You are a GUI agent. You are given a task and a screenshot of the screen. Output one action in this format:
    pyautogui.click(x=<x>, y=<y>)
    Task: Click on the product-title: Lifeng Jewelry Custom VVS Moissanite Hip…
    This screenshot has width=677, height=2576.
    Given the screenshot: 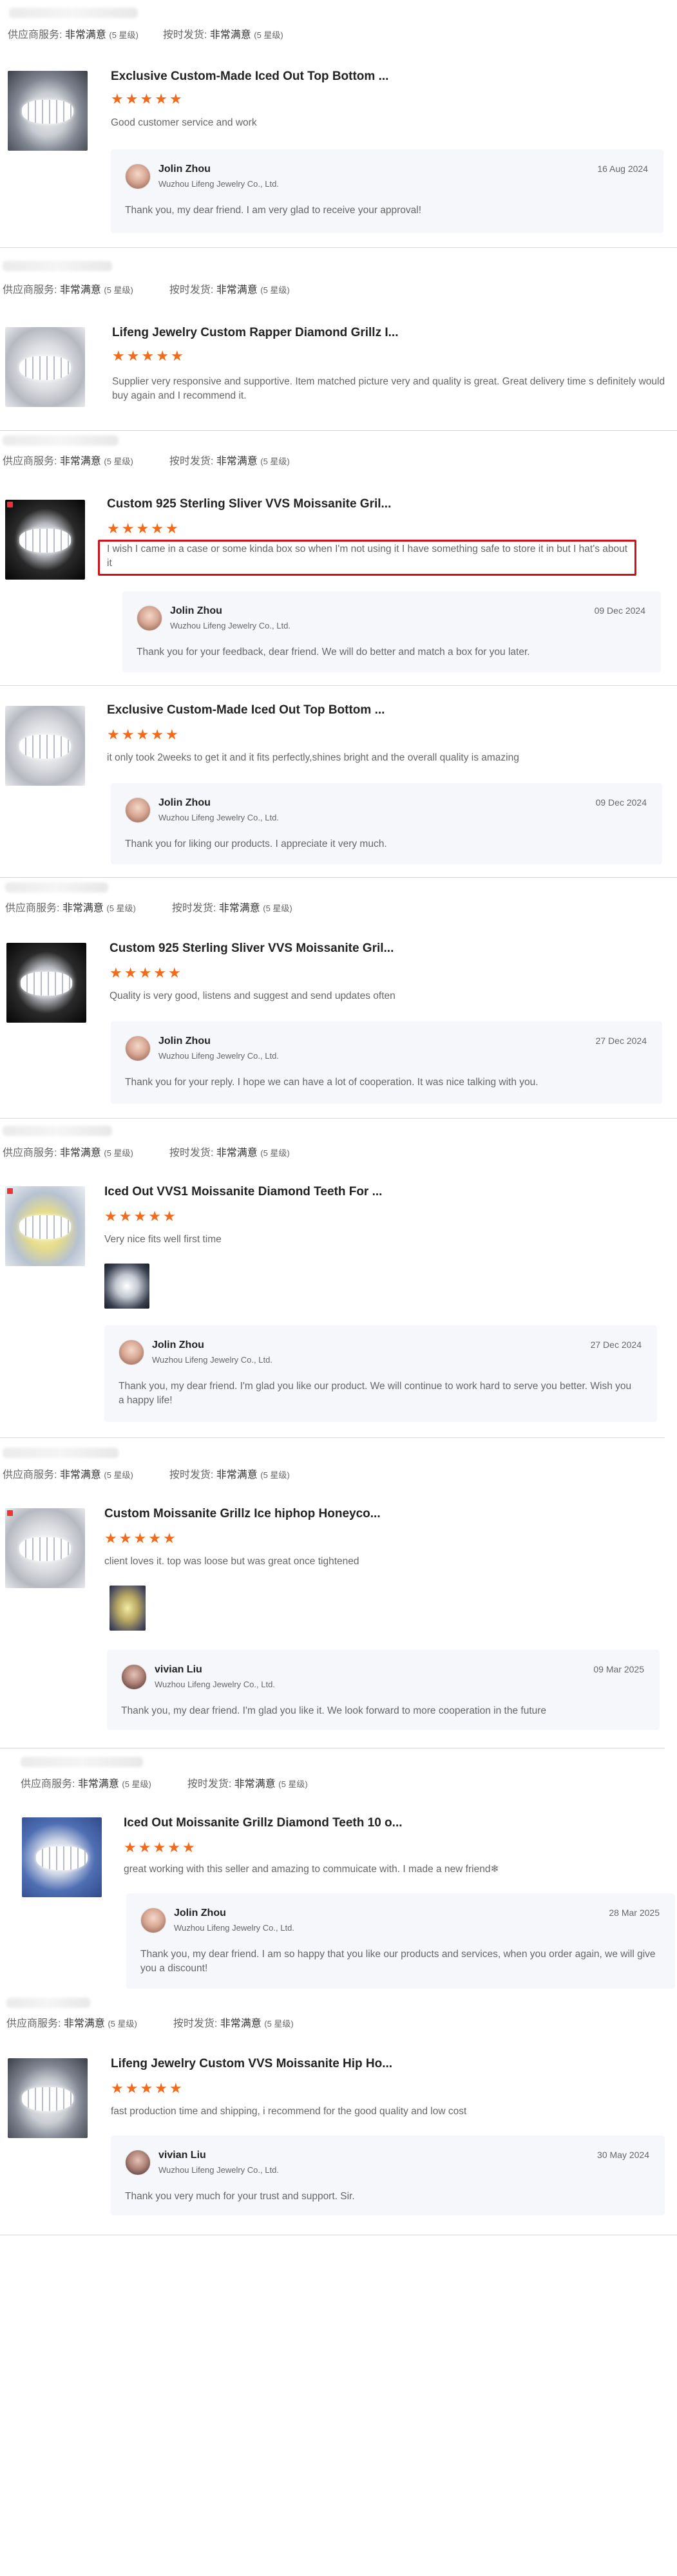 What is the action you would take?
    pyautogui.click(x=252, y=2064)
    